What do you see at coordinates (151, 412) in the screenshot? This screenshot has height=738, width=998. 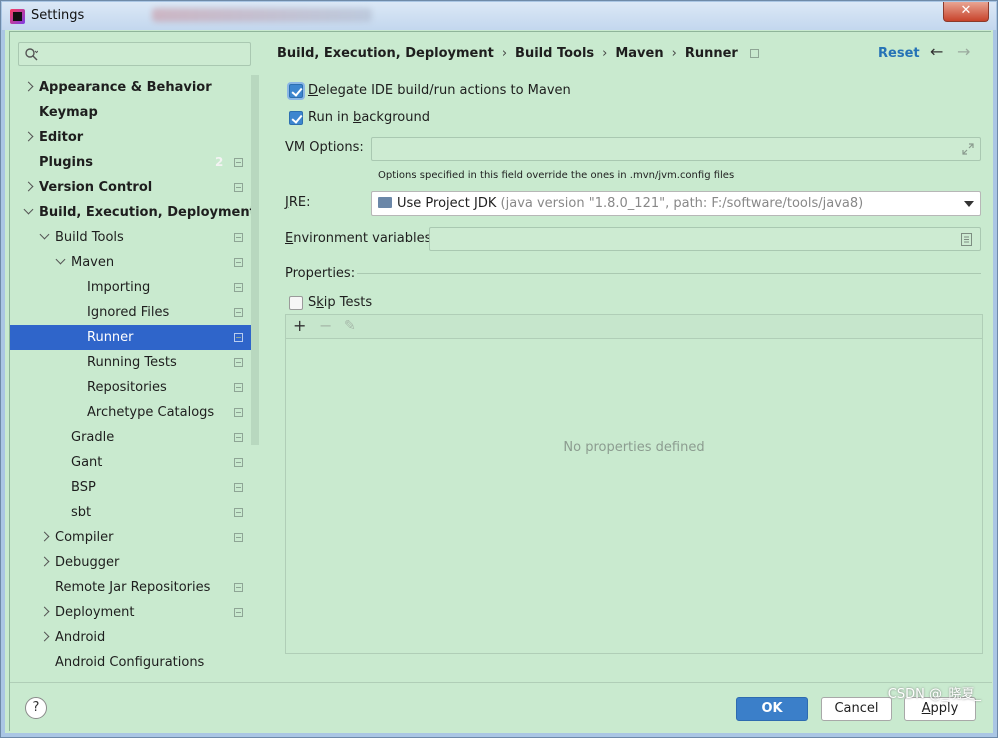 I see `sidebar-item-label: Archetype Catalogs` at bounding box center [151, 412].